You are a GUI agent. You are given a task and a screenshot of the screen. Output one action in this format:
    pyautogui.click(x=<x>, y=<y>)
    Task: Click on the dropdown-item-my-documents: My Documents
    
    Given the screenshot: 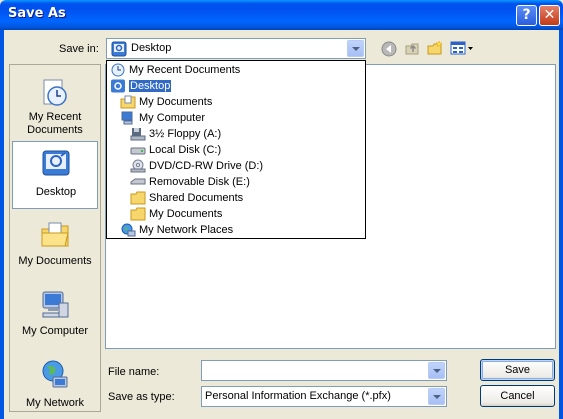 What is the action you would take?
    pyautogui.click(x=166, y=102)
    